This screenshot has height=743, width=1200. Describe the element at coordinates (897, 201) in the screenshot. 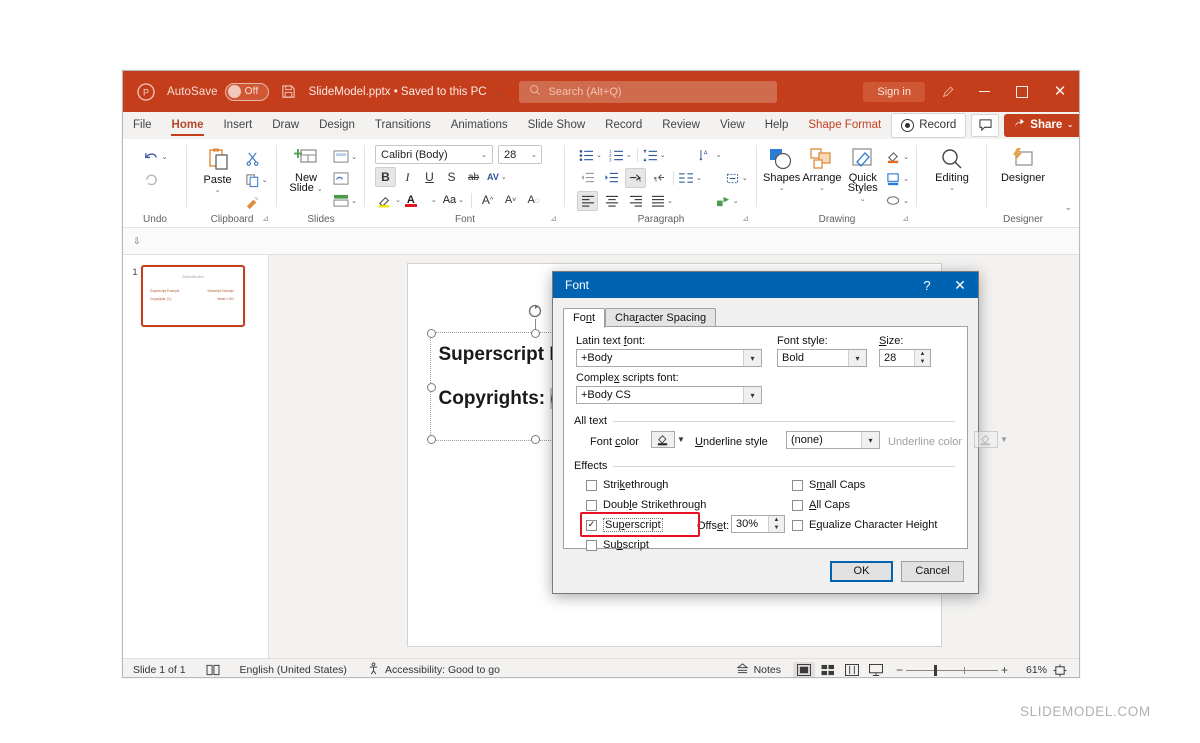

I see `shape-effects-button: ⌄` at that location.